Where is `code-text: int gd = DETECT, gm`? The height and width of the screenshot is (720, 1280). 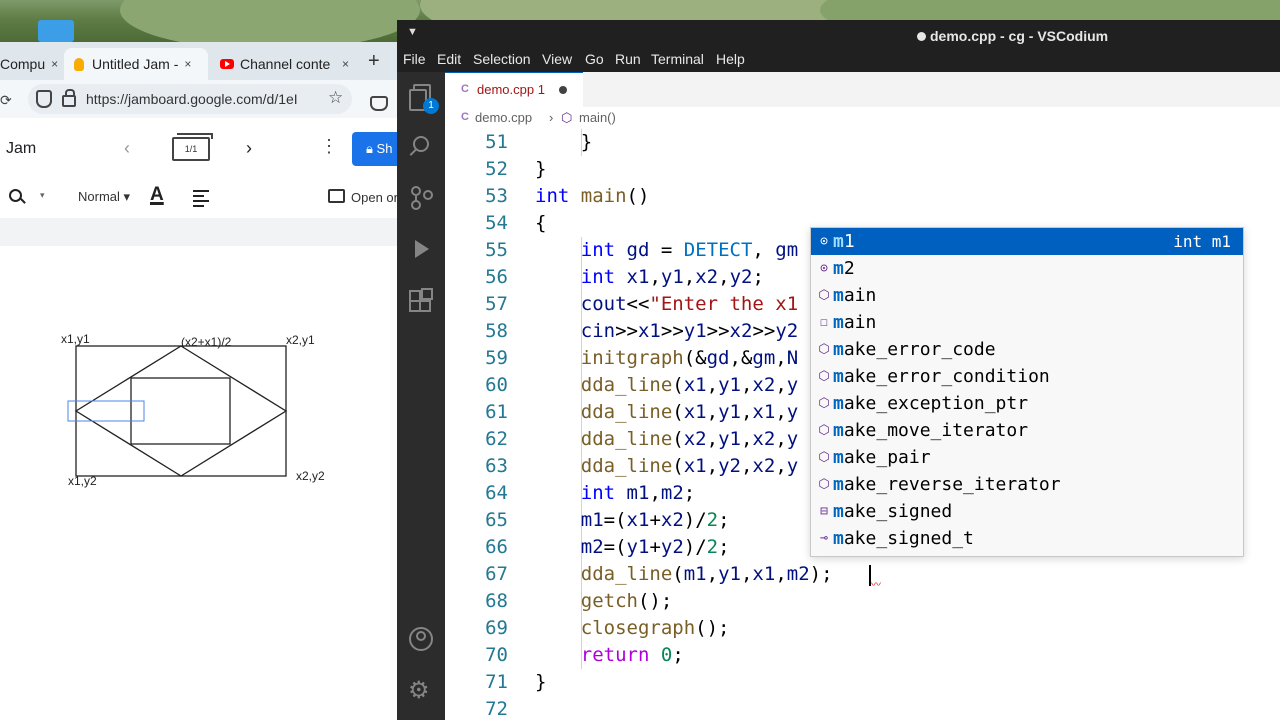 code-text: int gd = DETECT, gm is located at coordinates (689, 250).